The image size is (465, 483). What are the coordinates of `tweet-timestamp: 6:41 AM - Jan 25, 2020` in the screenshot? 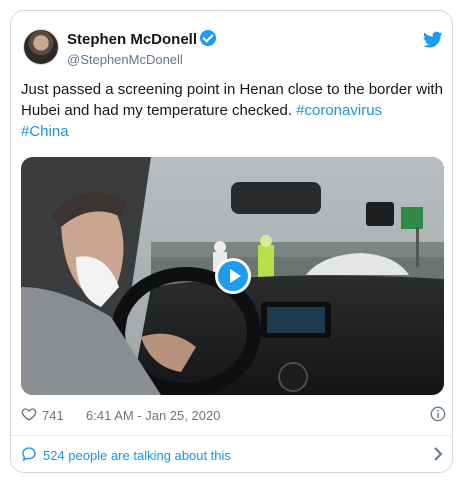 It's located at (153, 415).